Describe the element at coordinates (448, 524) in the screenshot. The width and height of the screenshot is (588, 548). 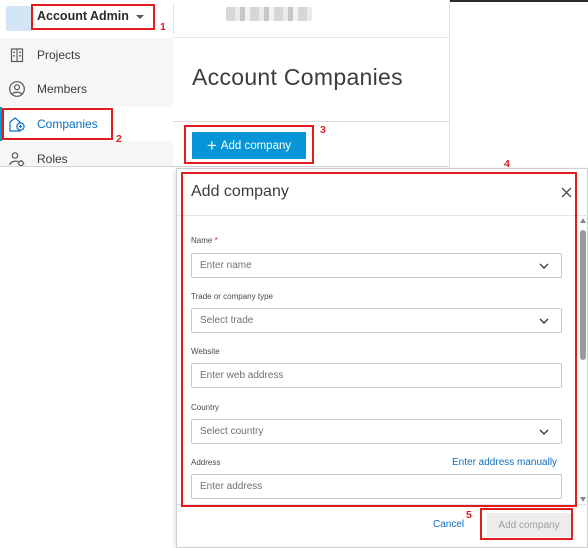
I see `cancel-button: Cancel` at that location.